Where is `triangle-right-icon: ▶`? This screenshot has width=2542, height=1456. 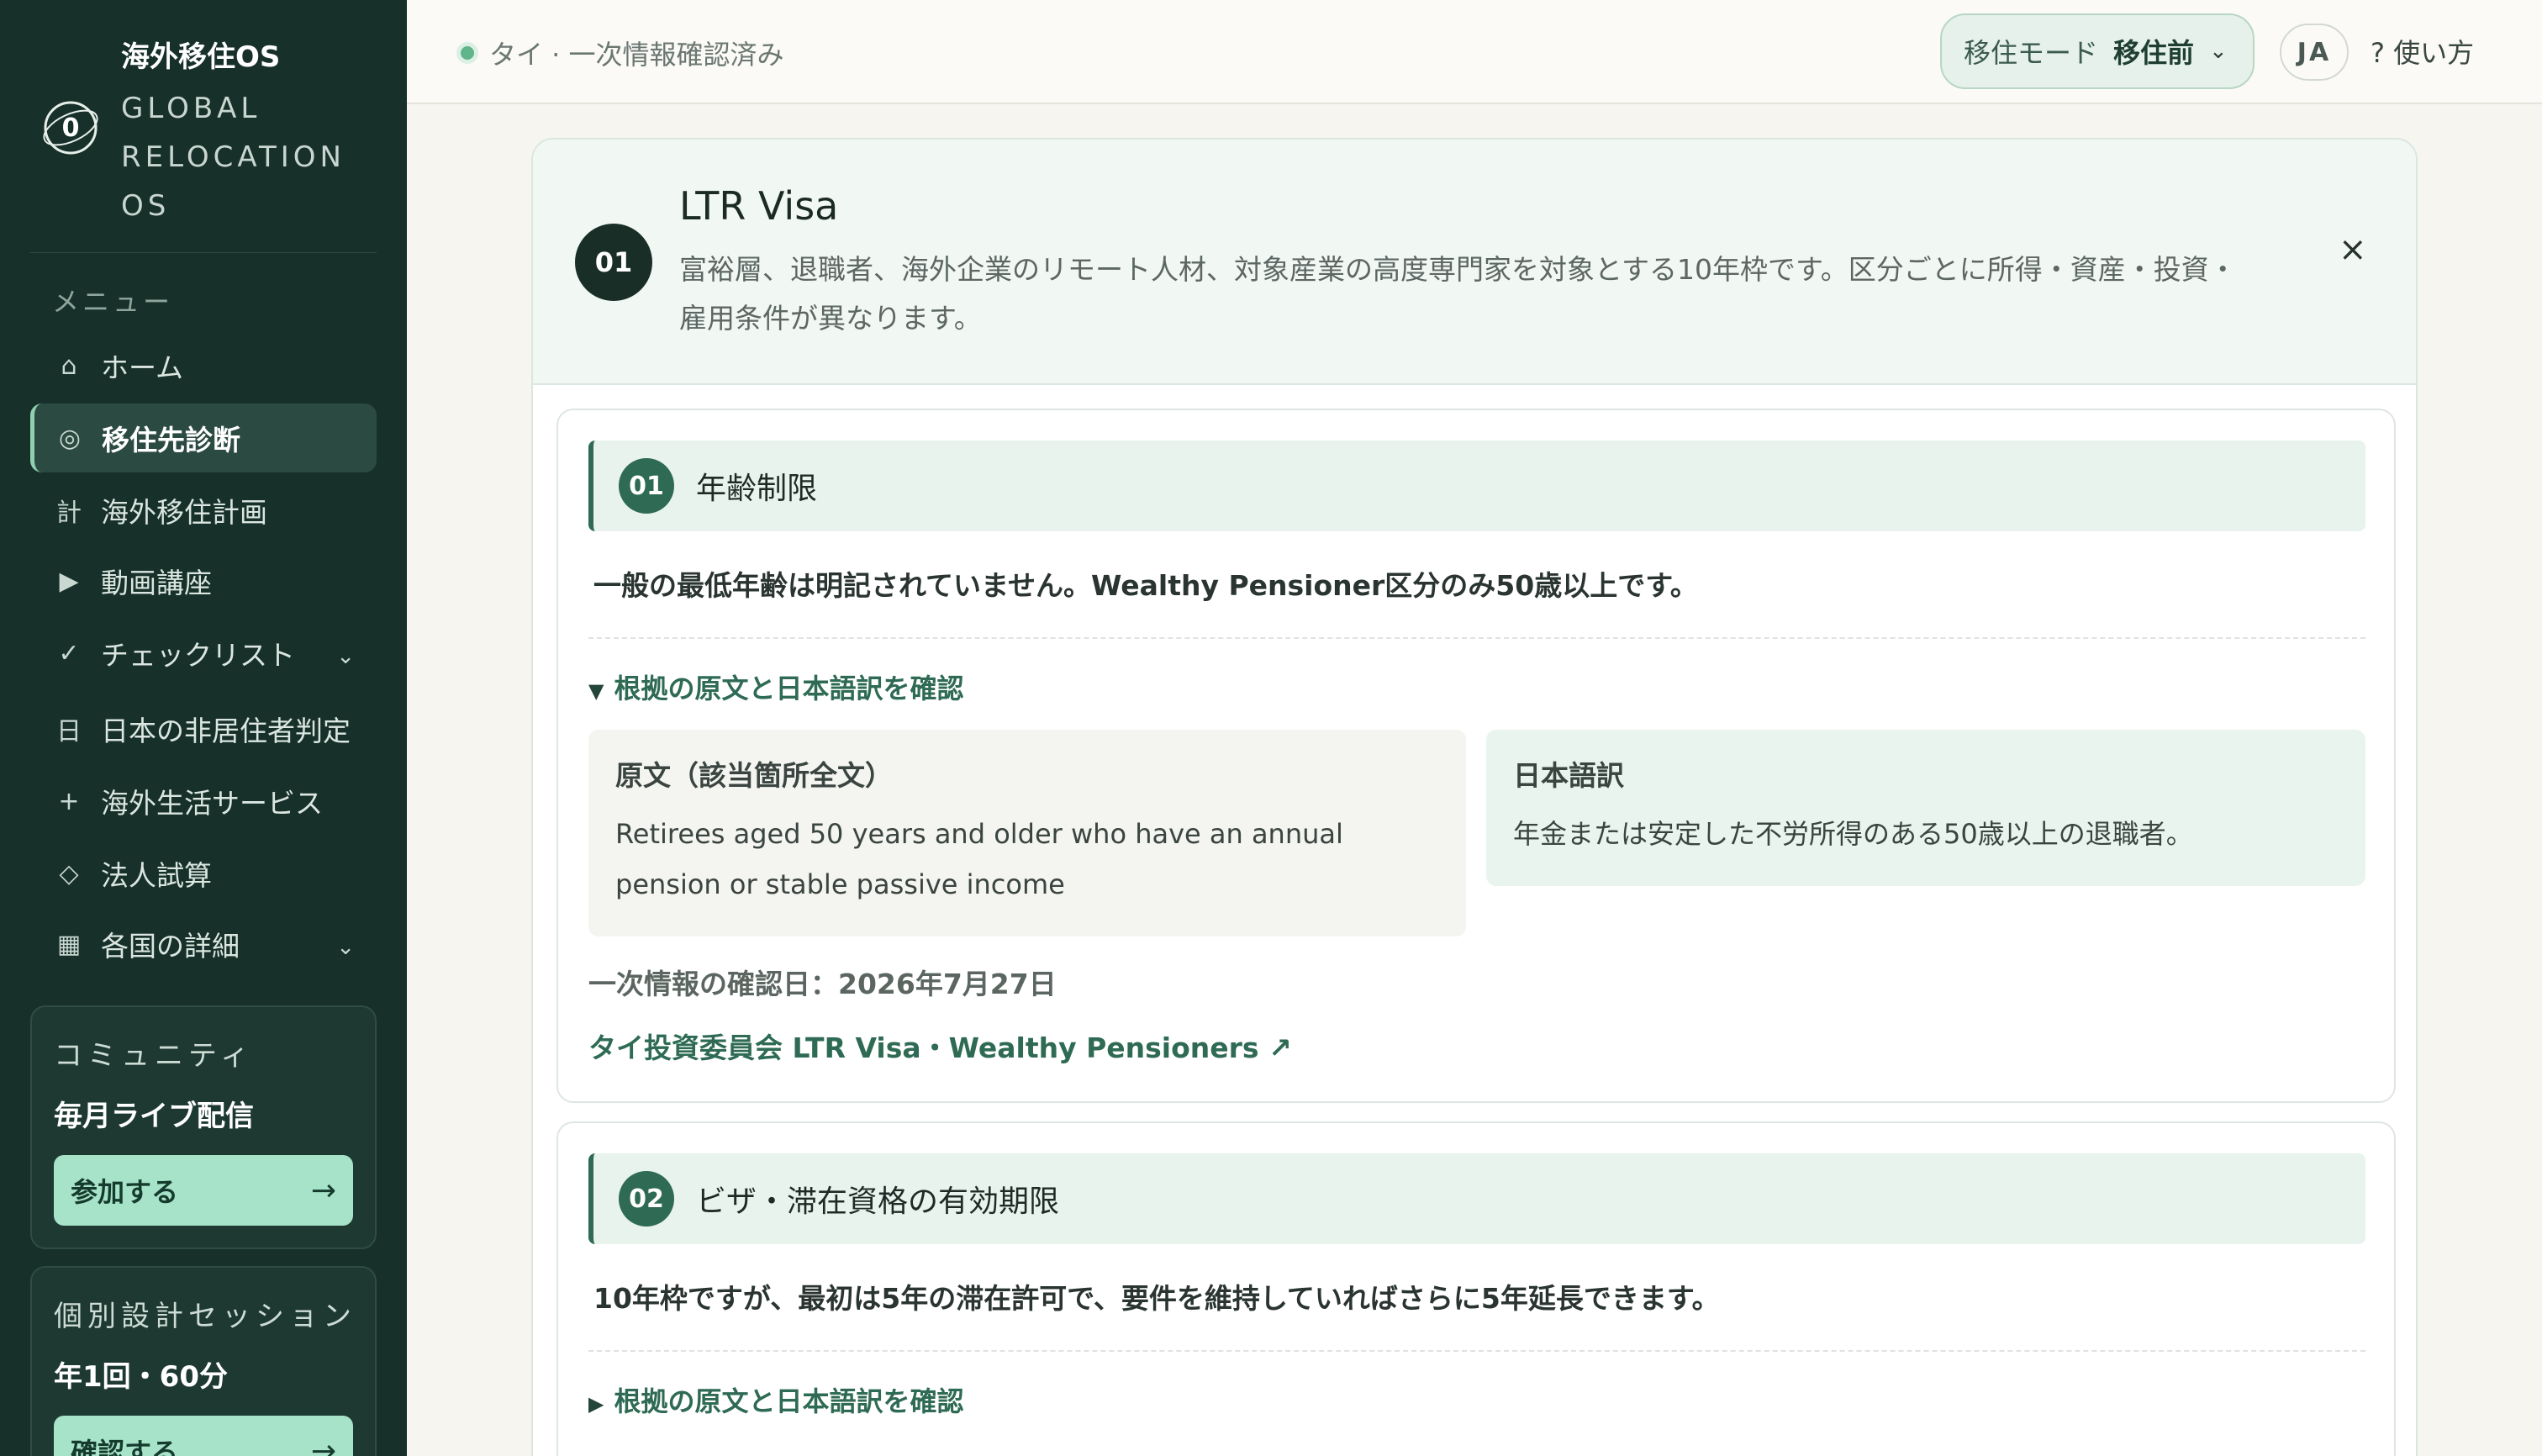
triangle-right-icon: ▶ is located at coordinates (596, 1404).